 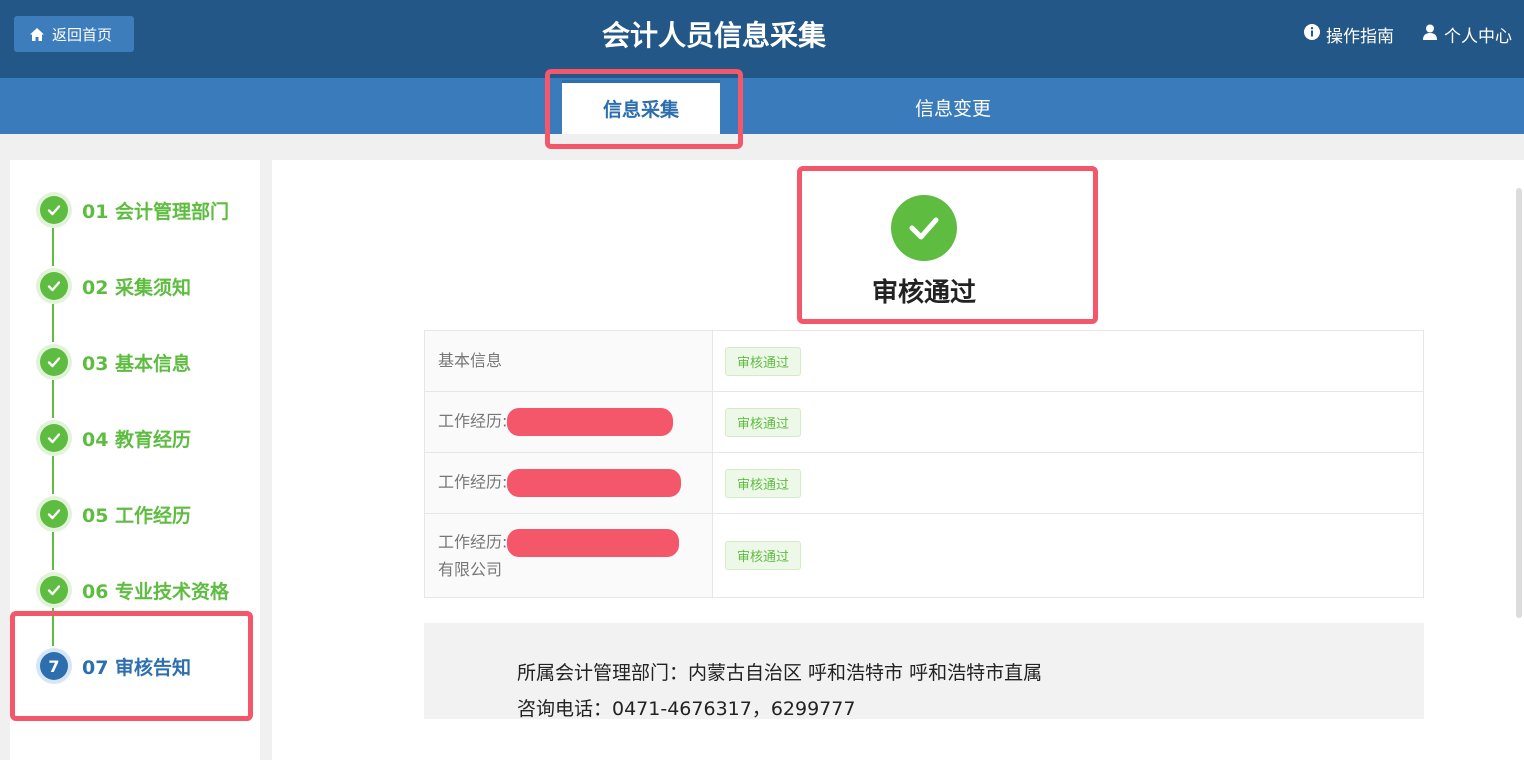 I want to click on row-label: 工作经历: 有限公司, so click(x=569, y=555).